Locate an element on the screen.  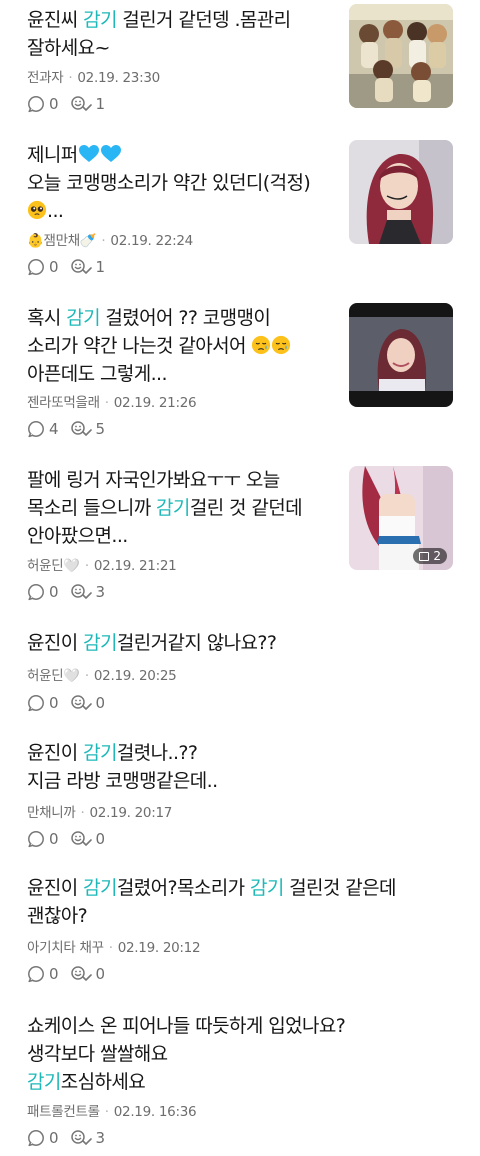
post-text-segment: 쇼케이스 온 피어나들 따듯하게 입었나요? is located at coordinates (186, 1026).